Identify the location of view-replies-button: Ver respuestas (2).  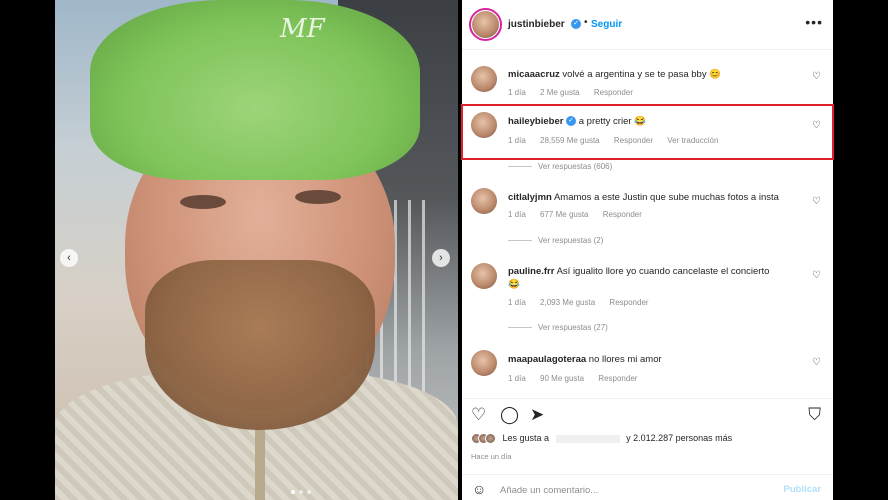
(555, 240).